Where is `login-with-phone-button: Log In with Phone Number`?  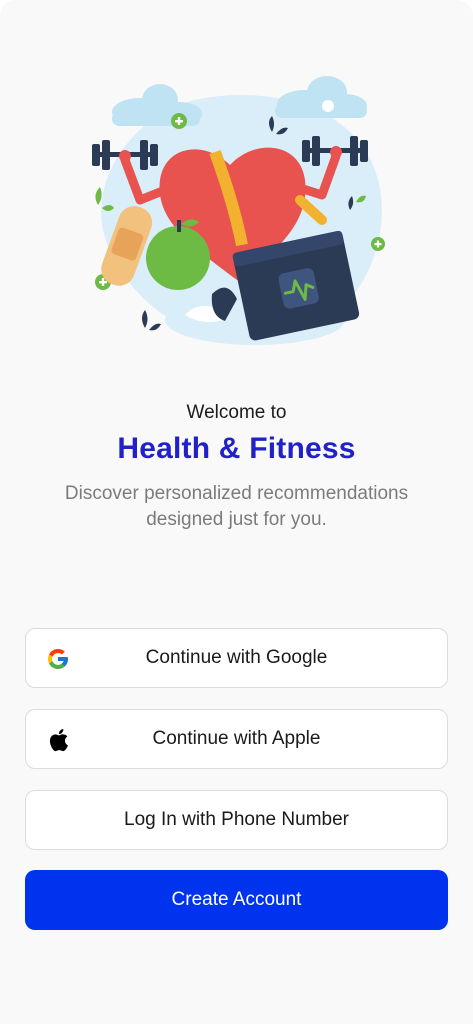 login-with-phone-button: Log In with Phone Number is located at coordinates (236, 820).